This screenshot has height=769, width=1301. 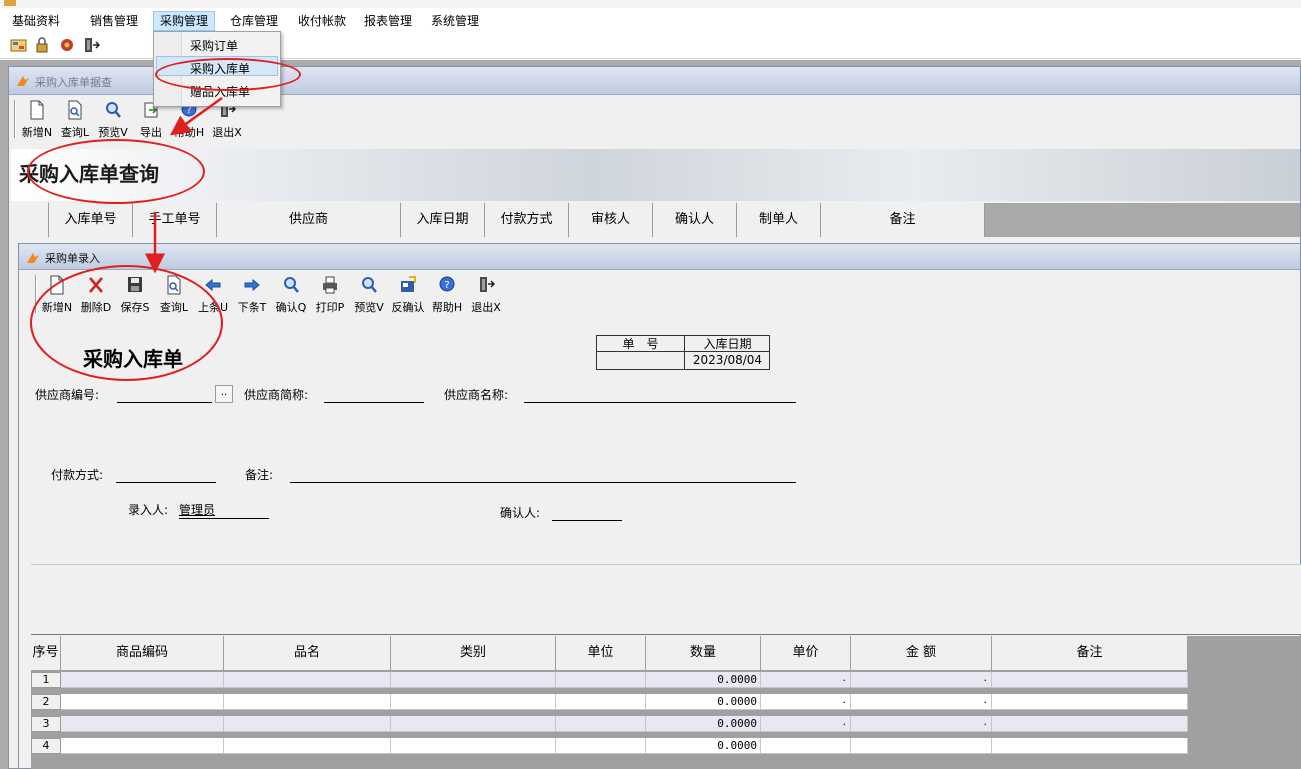 I want to click on q-query-button: 查询L, so click(x=75, y=119).